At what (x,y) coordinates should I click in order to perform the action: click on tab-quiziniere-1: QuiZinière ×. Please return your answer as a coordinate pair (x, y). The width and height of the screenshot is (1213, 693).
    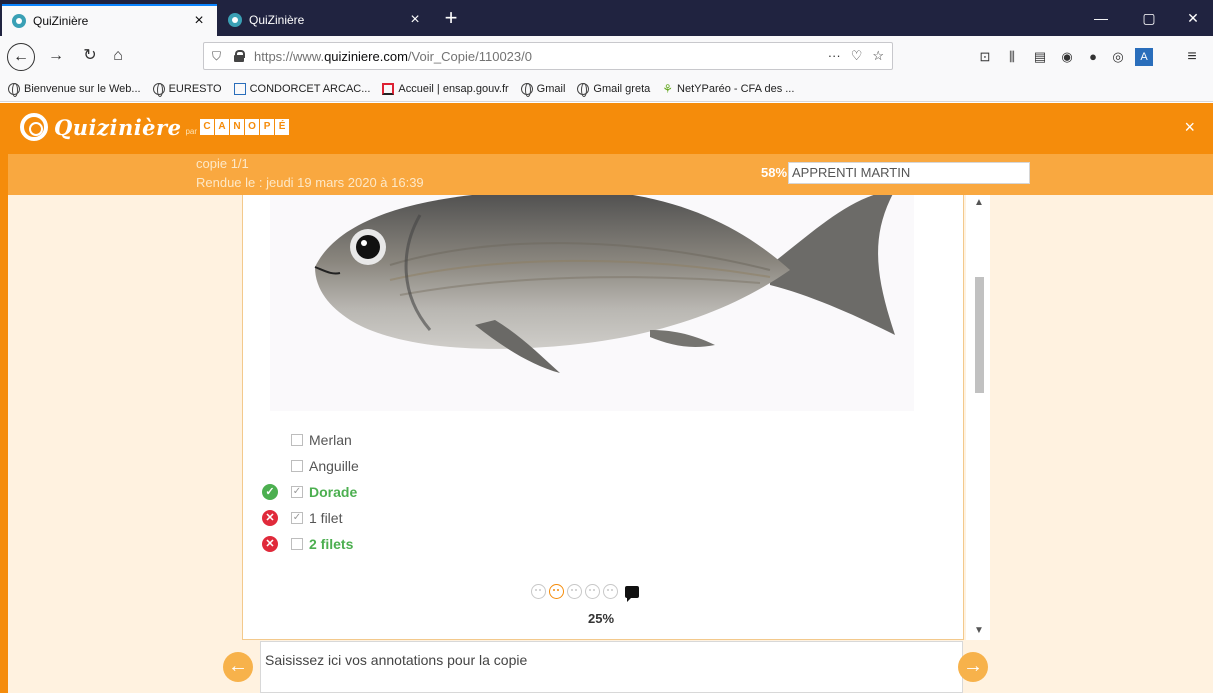
    Looking at the image, I should click on (109, 20).